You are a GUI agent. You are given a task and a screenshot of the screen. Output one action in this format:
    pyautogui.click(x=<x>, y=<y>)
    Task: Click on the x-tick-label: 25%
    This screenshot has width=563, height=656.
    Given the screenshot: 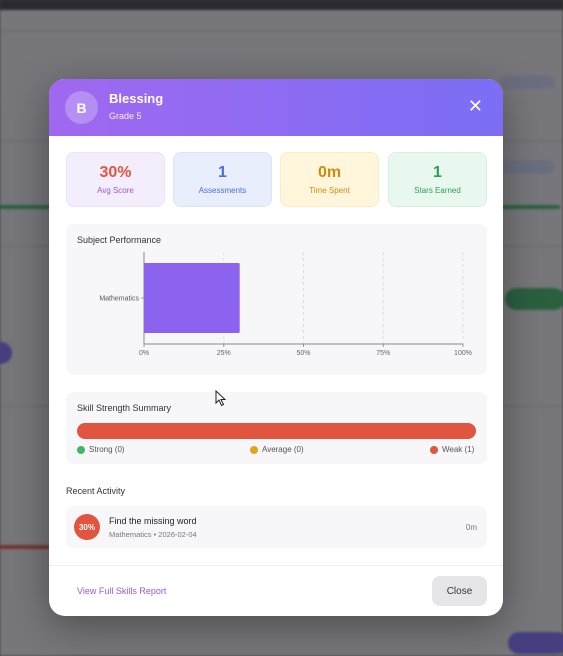 What is the action you would take?
    pyautogui.click(x=224, y=353)
    